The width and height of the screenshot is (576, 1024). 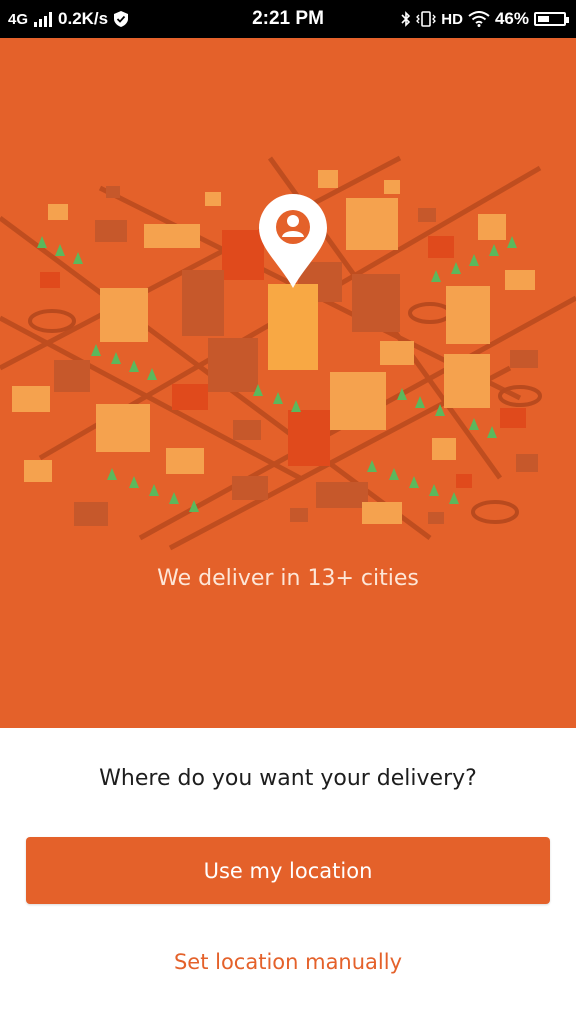 I want to click on wifi-icon, so click(x=479, y=19).